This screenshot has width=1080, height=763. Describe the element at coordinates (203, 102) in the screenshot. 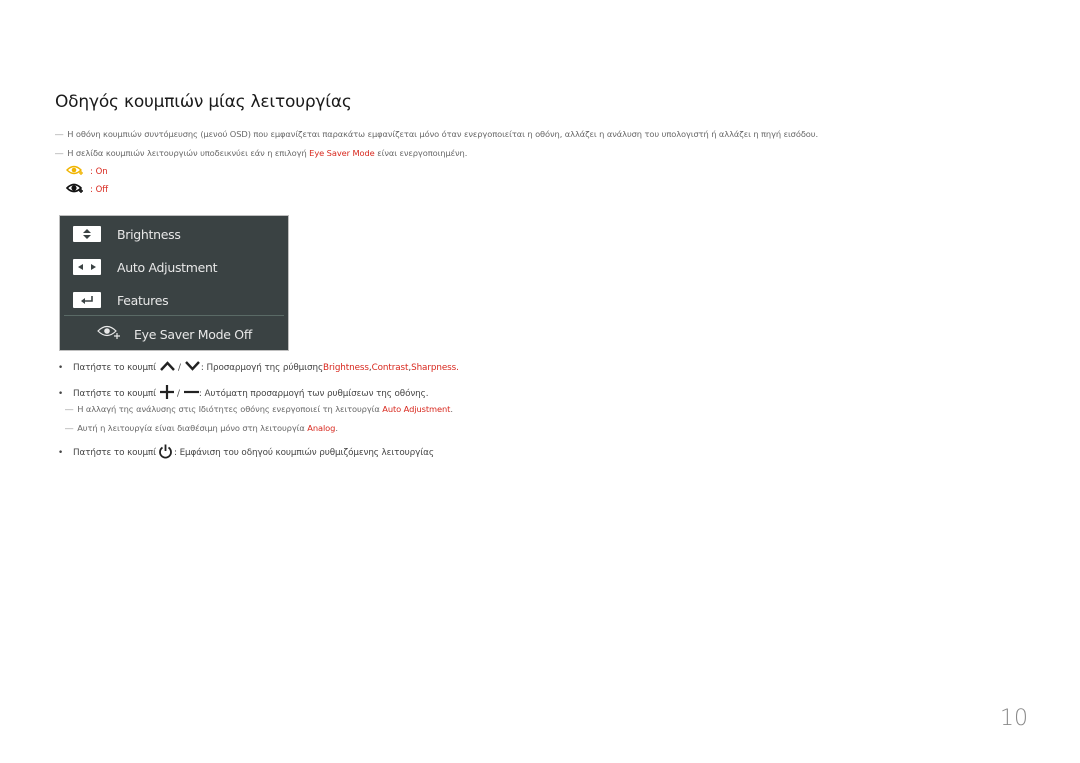

I see `page-title: Οδηγός κουμπιών μίας λειτουργίας` at that location.